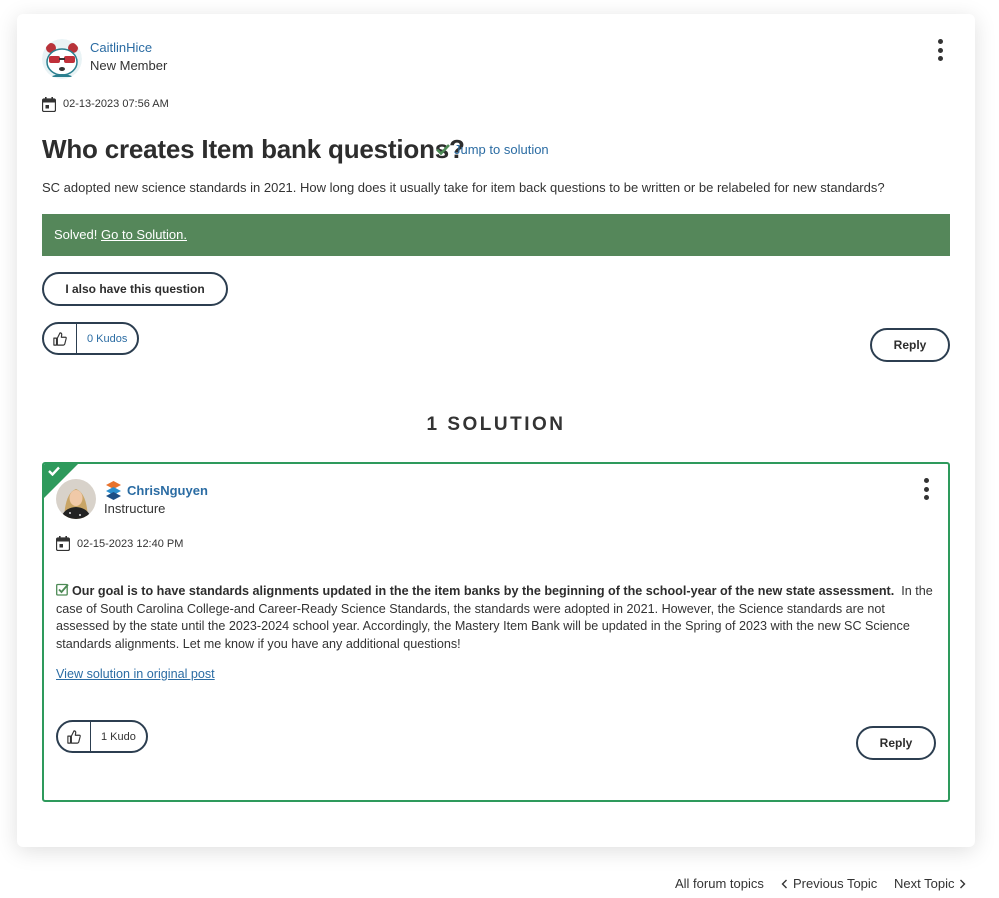  Describe the element at coordinates (940, 50) in the screenshot. I see `post-options-icon` at that location.